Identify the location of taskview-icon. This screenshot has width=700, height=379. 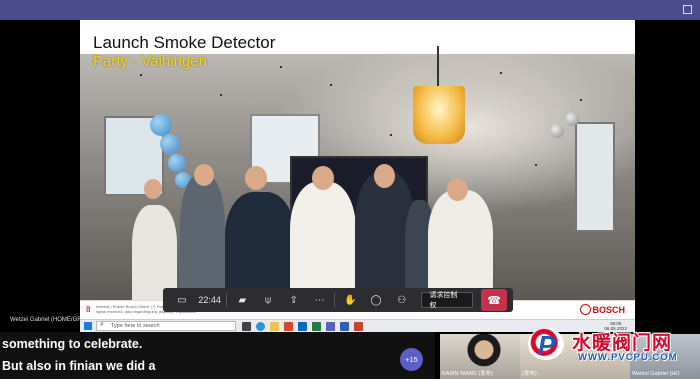
(246, 326).